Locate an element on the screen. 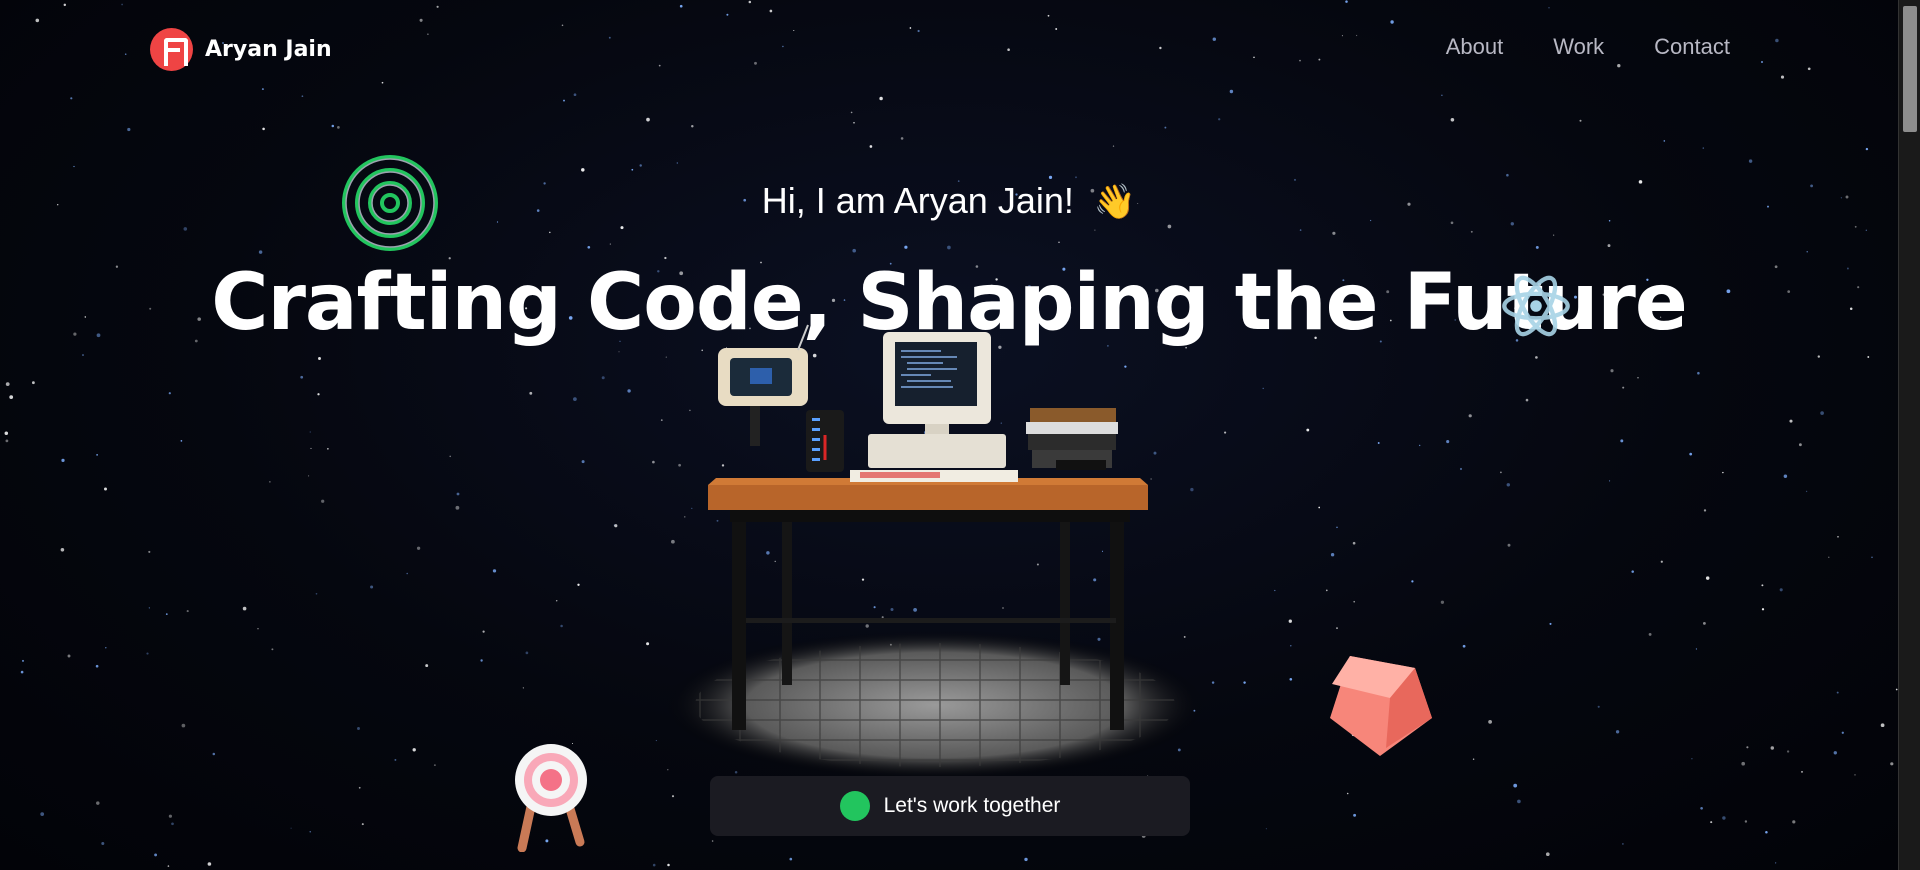  a-letter-logo-icon is located at coordinates (171, 49).